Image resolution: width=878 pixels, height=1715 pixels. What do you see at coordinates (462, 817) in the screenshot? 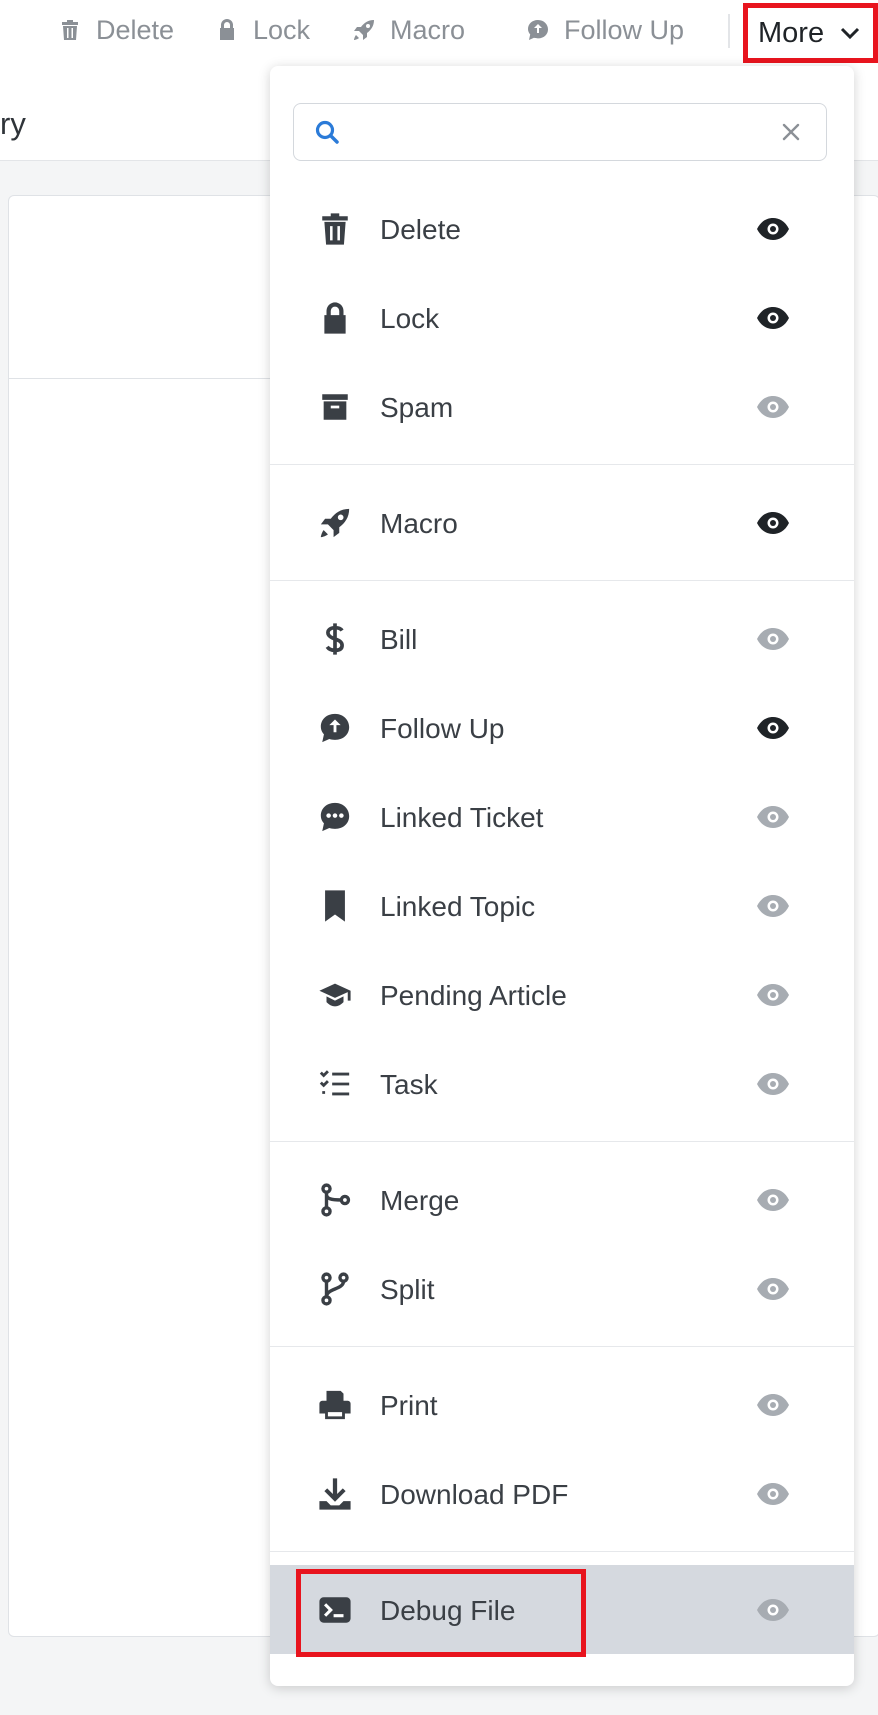
I see `menu-item-label: Linked Ticket` at bounding box center [462, 817].